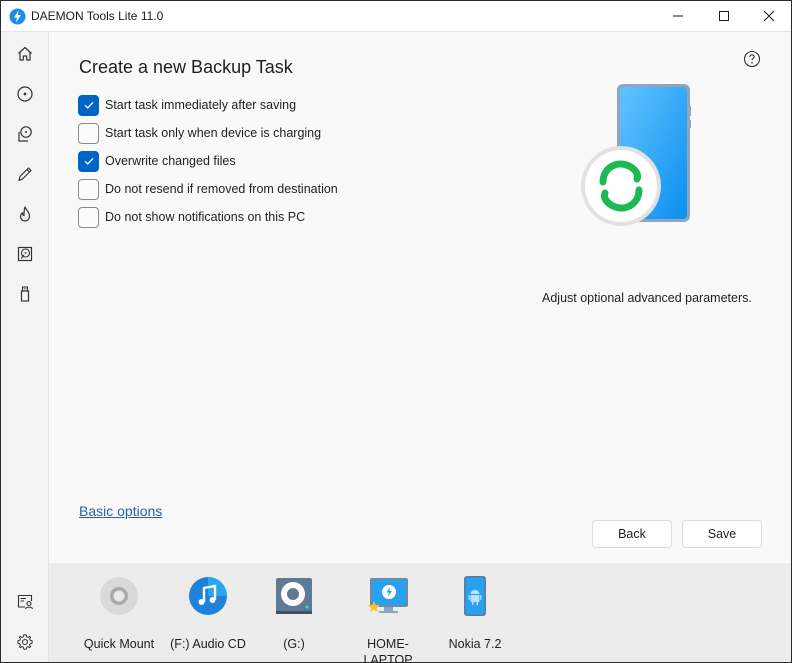 This screenshot has height=663, width=792. Describe the element at coordinates (636, 155) in the screenshot. I see `phone-backup-illustration` at that location.